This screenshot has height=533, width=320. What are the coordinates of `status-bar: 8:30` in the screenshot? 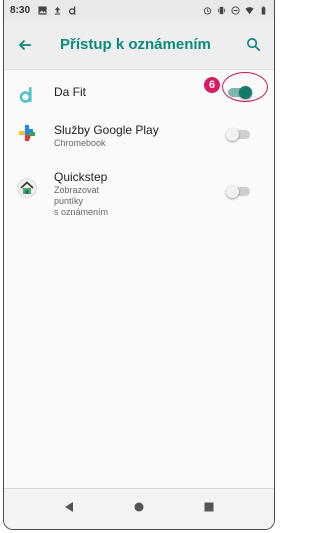 It's located at (139, 10).